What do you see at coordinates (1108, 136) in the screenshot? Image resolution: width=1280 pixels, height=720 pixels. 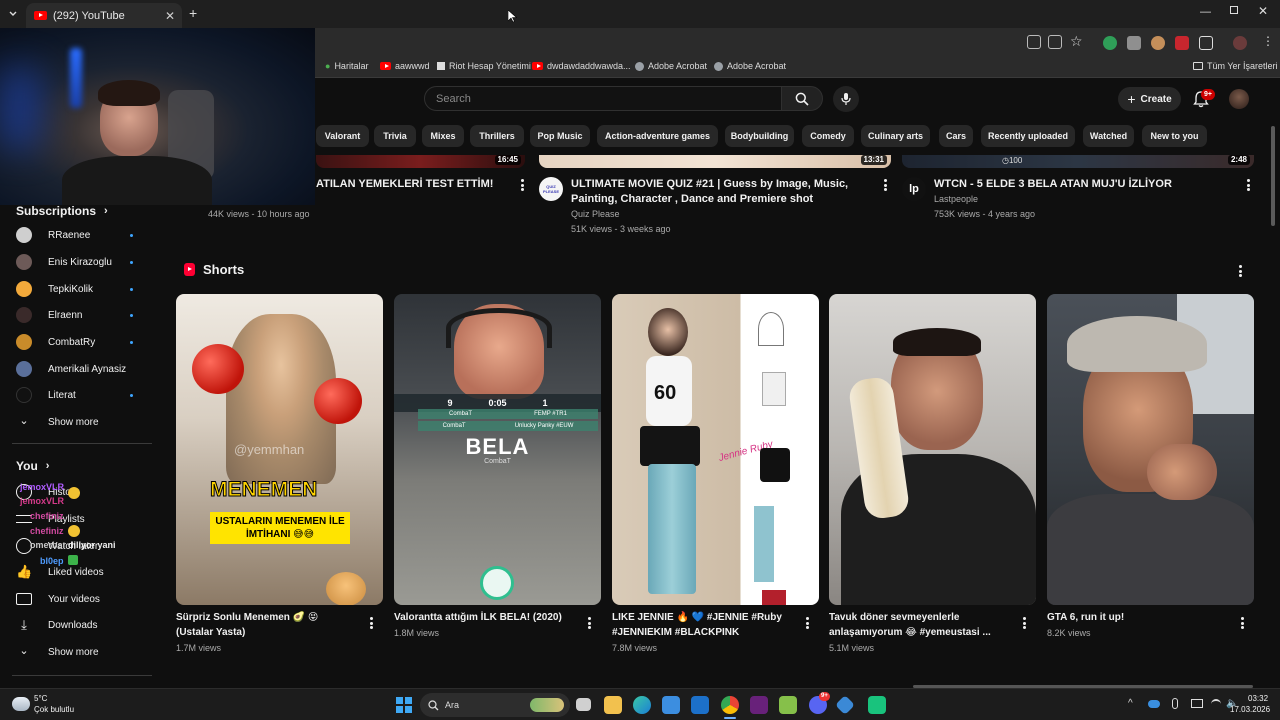 I see `chip-watched: Watched` at bounding box center [1108, 136].